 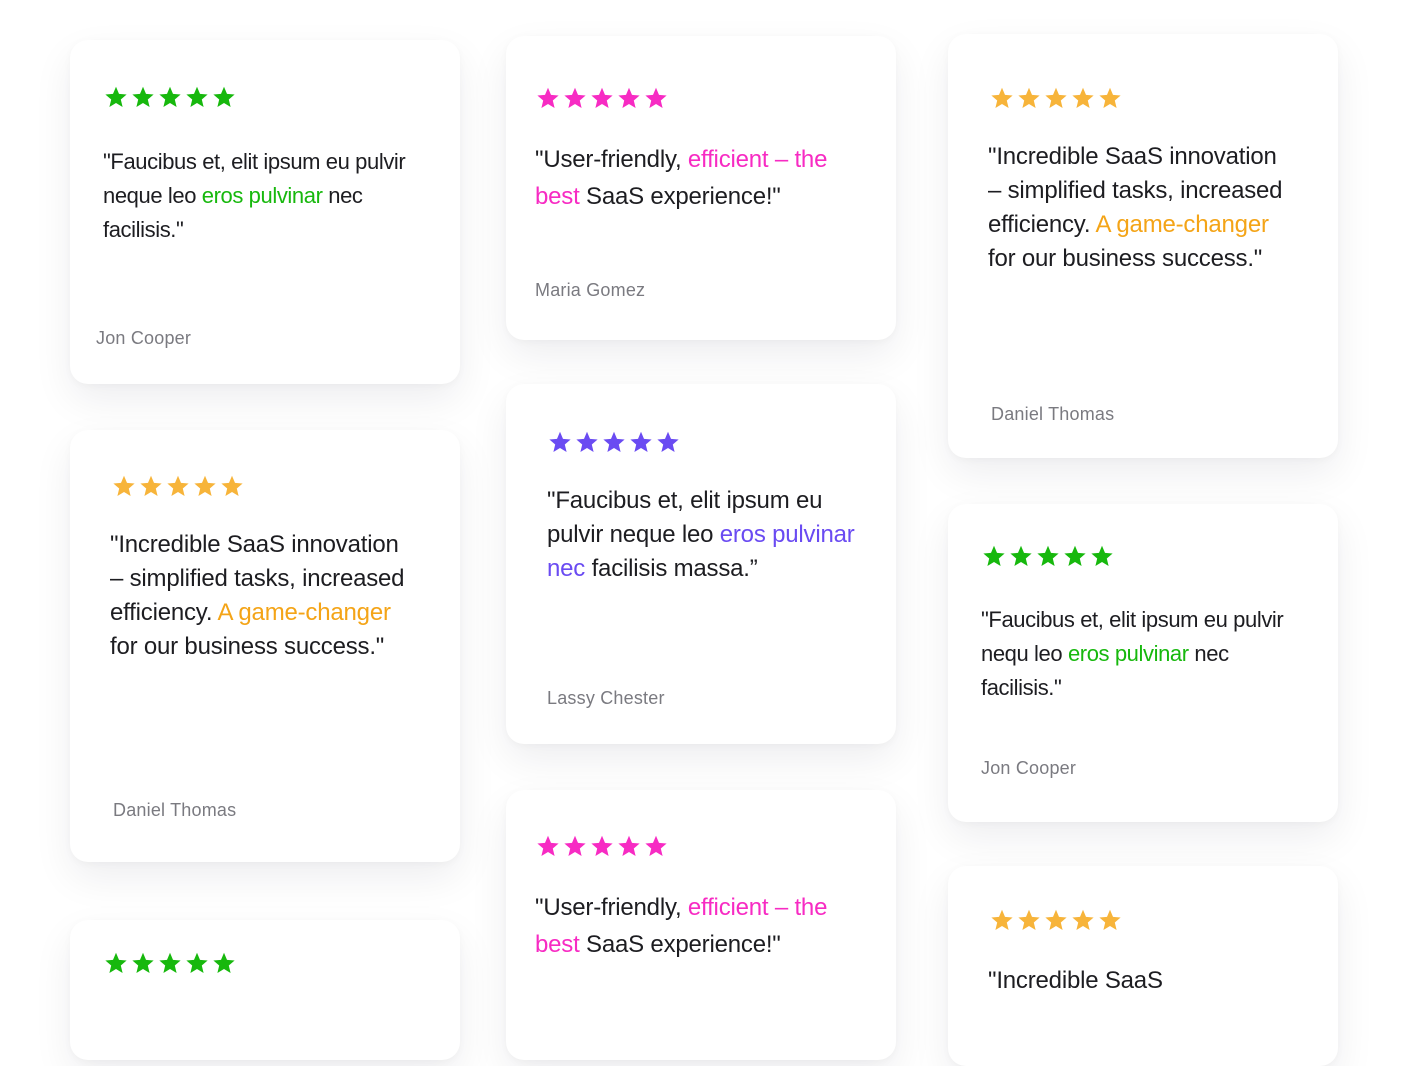 What do you see at coordinates (1143, 966) in the screenshot?
I see `testimonial-card: "Incredible SaaS` at bounding box center [1143, 966].